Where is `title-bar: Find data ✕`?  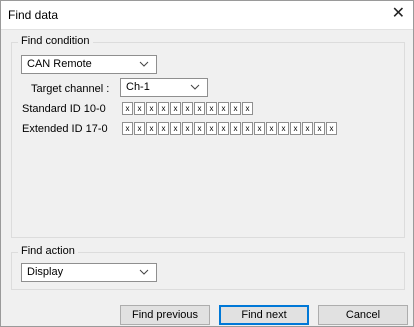
title-bar: Find data ✕ is located at coordinates (207, 15).